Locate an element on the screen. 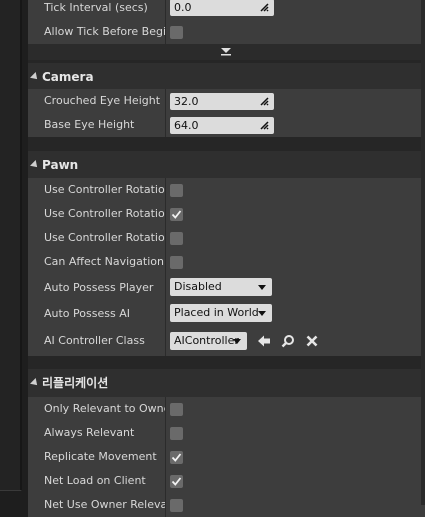 Image resolution: width=425 pixels, height=517 pixels. auto-possess-player-dropdown: Disabled is located at coordinates (221, 287).